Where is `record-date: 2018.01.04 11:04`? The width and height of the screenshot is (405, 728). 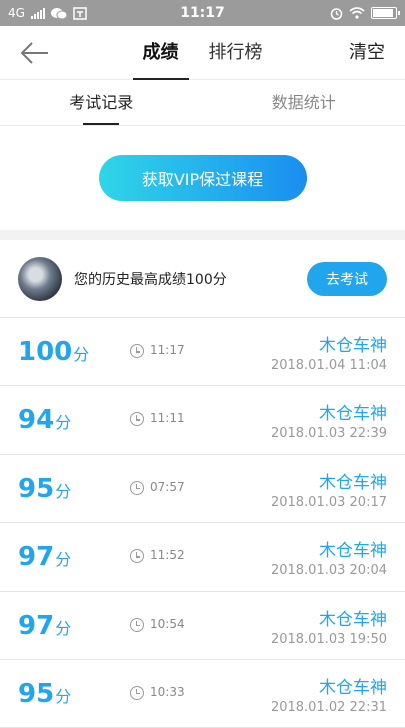
record-date: 2018.01.04 11:04 is located at coordinates (329, 365).